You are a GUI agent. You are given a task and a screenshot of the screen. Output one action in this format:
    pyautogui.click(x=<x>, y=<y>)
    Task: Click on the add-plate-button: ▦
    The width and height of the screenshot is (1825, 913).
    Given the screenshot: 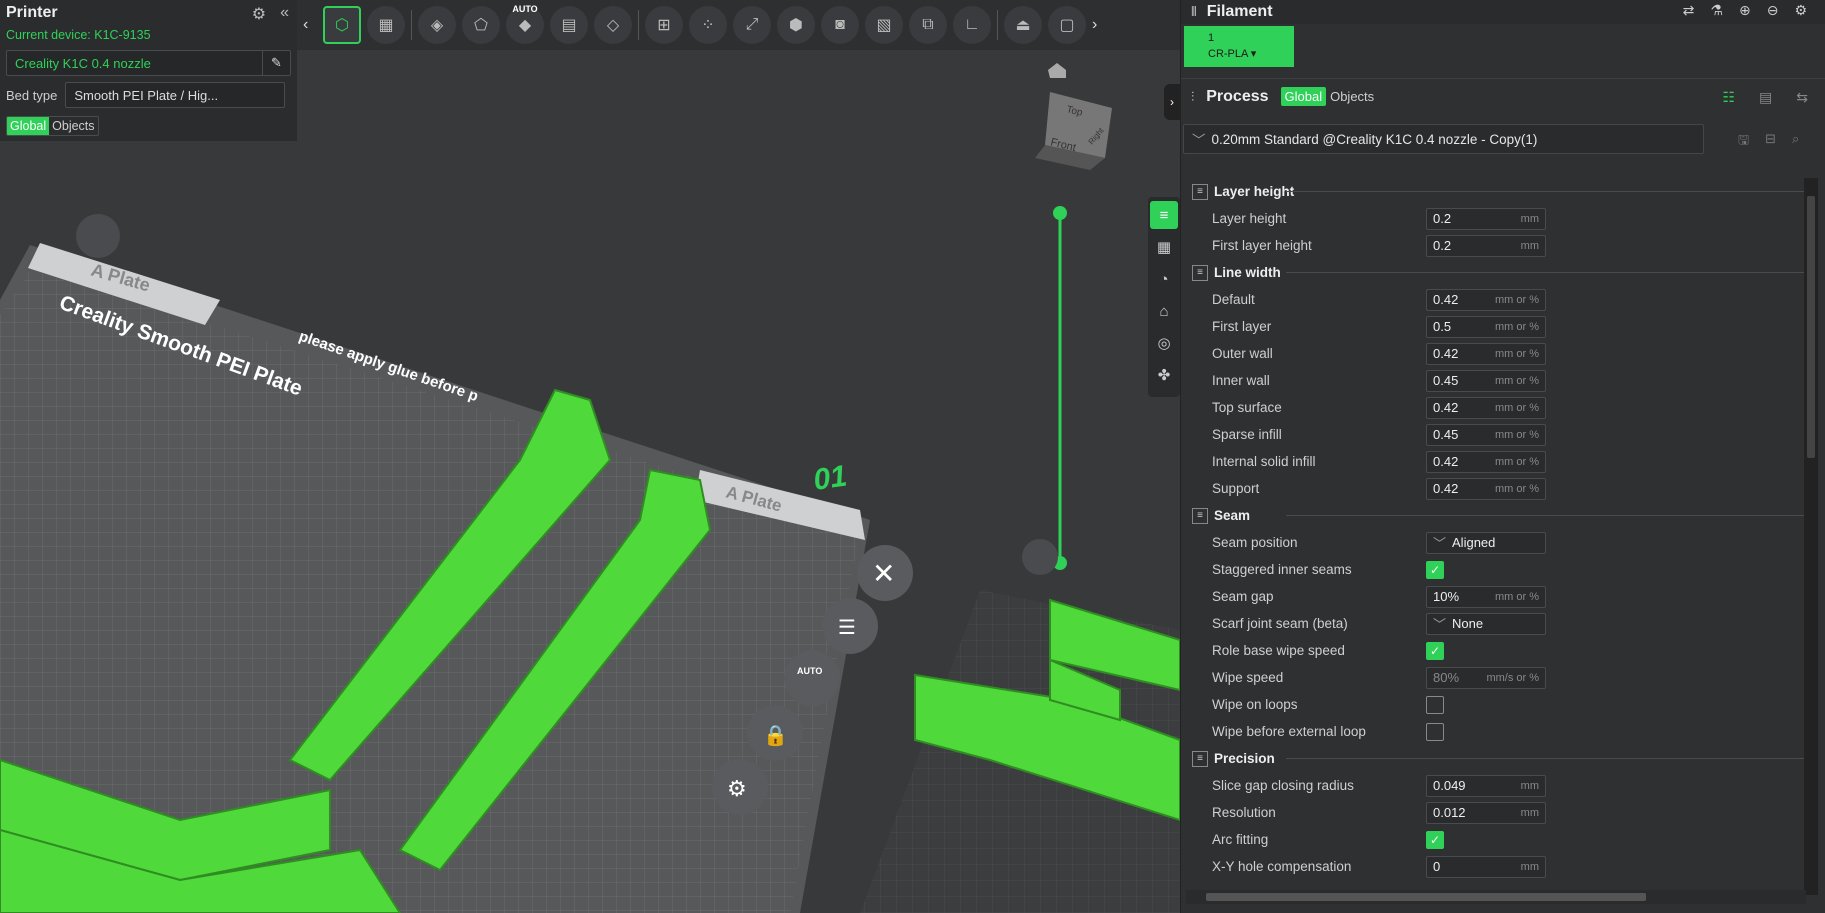 What is the action you would take?
    pyautogui.click(x=386, y=25)
    